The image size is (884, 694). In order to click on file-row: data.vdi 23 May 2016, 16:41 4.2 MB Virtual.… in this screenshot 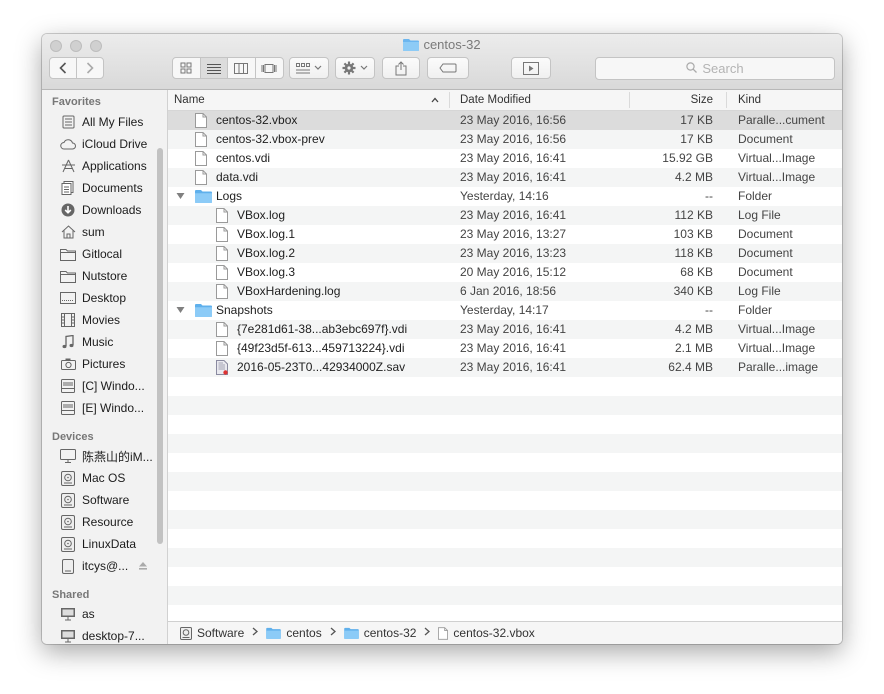, I will do `click(505, 177)`.